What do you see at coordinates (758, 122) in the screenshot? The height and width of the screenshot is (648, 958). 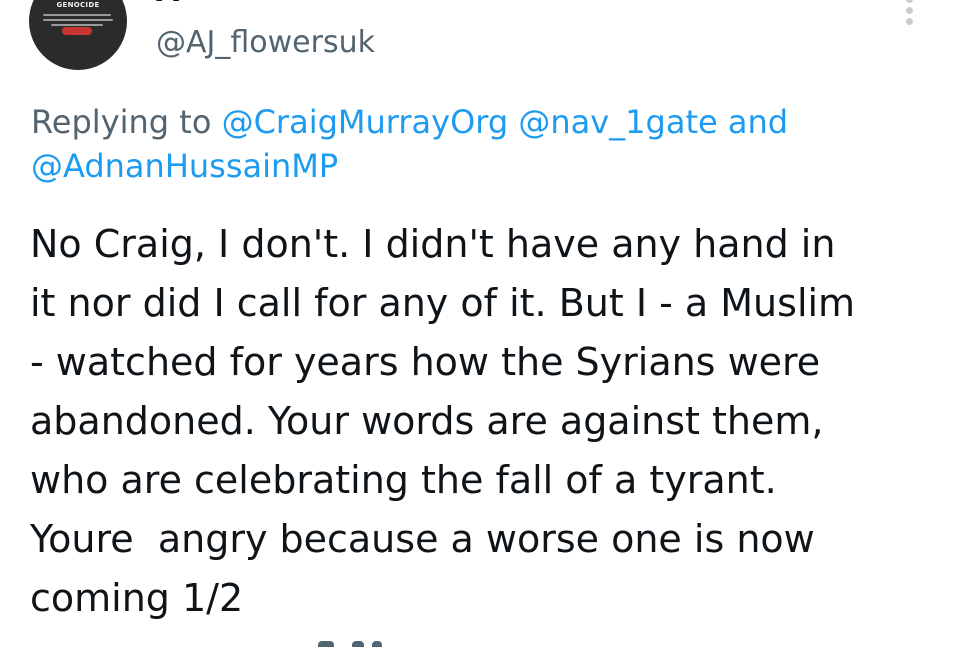 I see `mention-conjunction: and` at bounding box center [758, 122].